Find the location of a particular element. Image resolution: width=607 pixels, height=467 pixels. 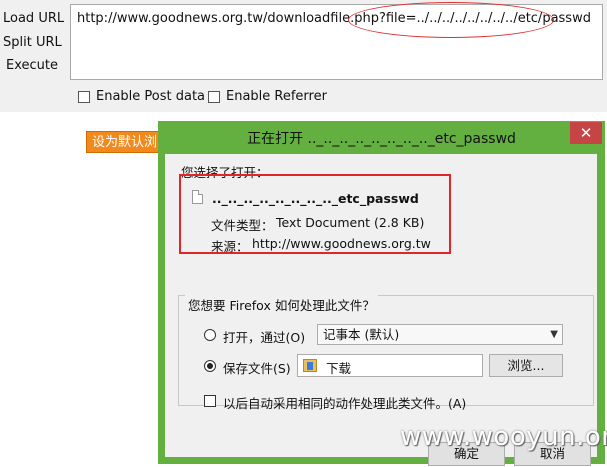

source-value: http://www.goodnews.org.tw is located at coordinates (341, 243).